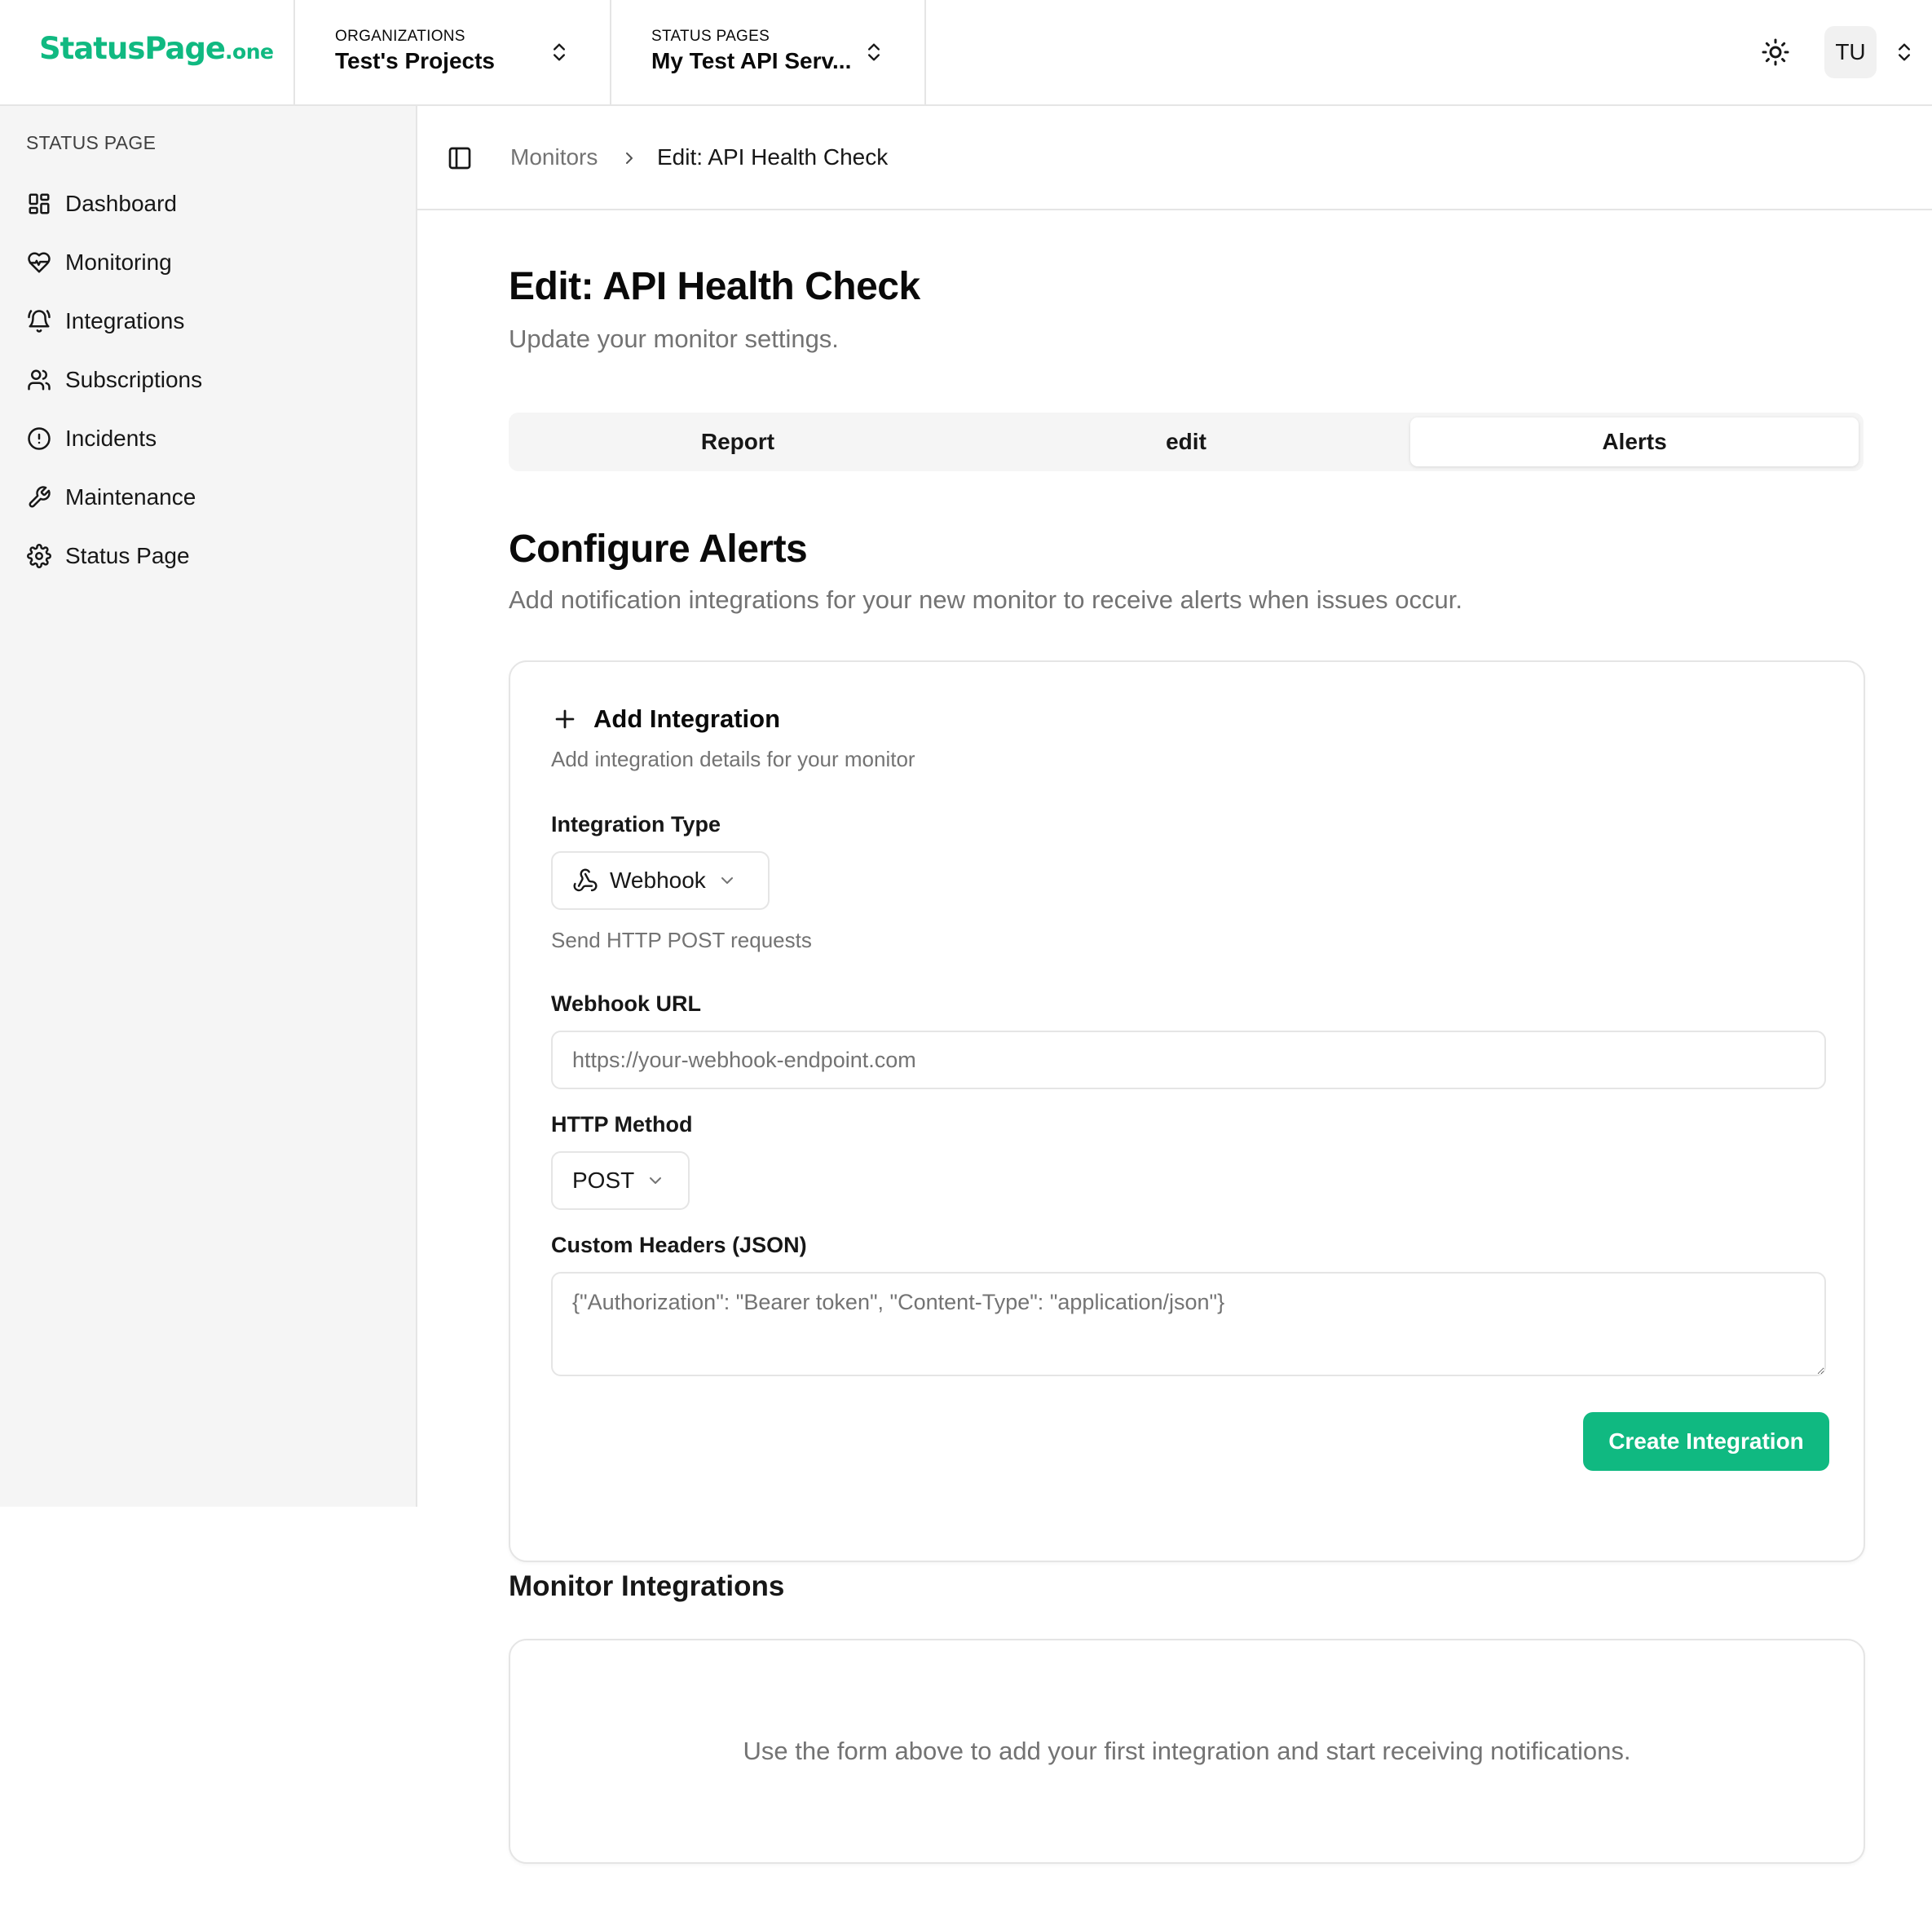  Describe the element at coordinates (674, 338) in the screenshot. I see `page-subtitle: Update your monitor settings.` at that location.